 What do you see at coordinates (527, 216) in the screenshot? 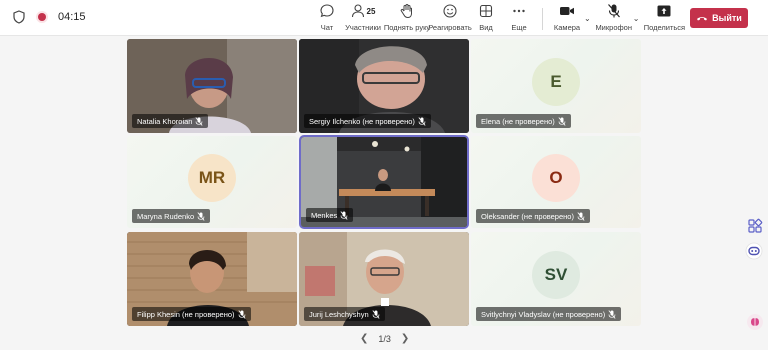
I see `participant-name: Oleksander (не проверено)` at bounding box center [527, 216].